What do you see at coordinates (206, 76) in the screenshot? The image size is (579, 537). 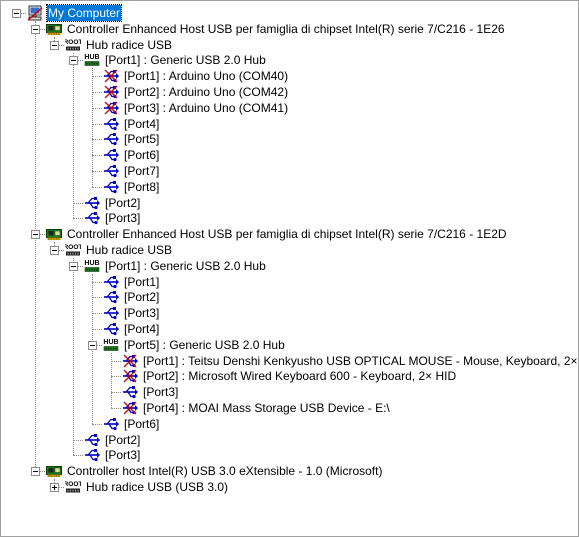 I see `tree-node-label: [Port1] : Arduino Uno (COM40)` at bounding box center [206, 76].